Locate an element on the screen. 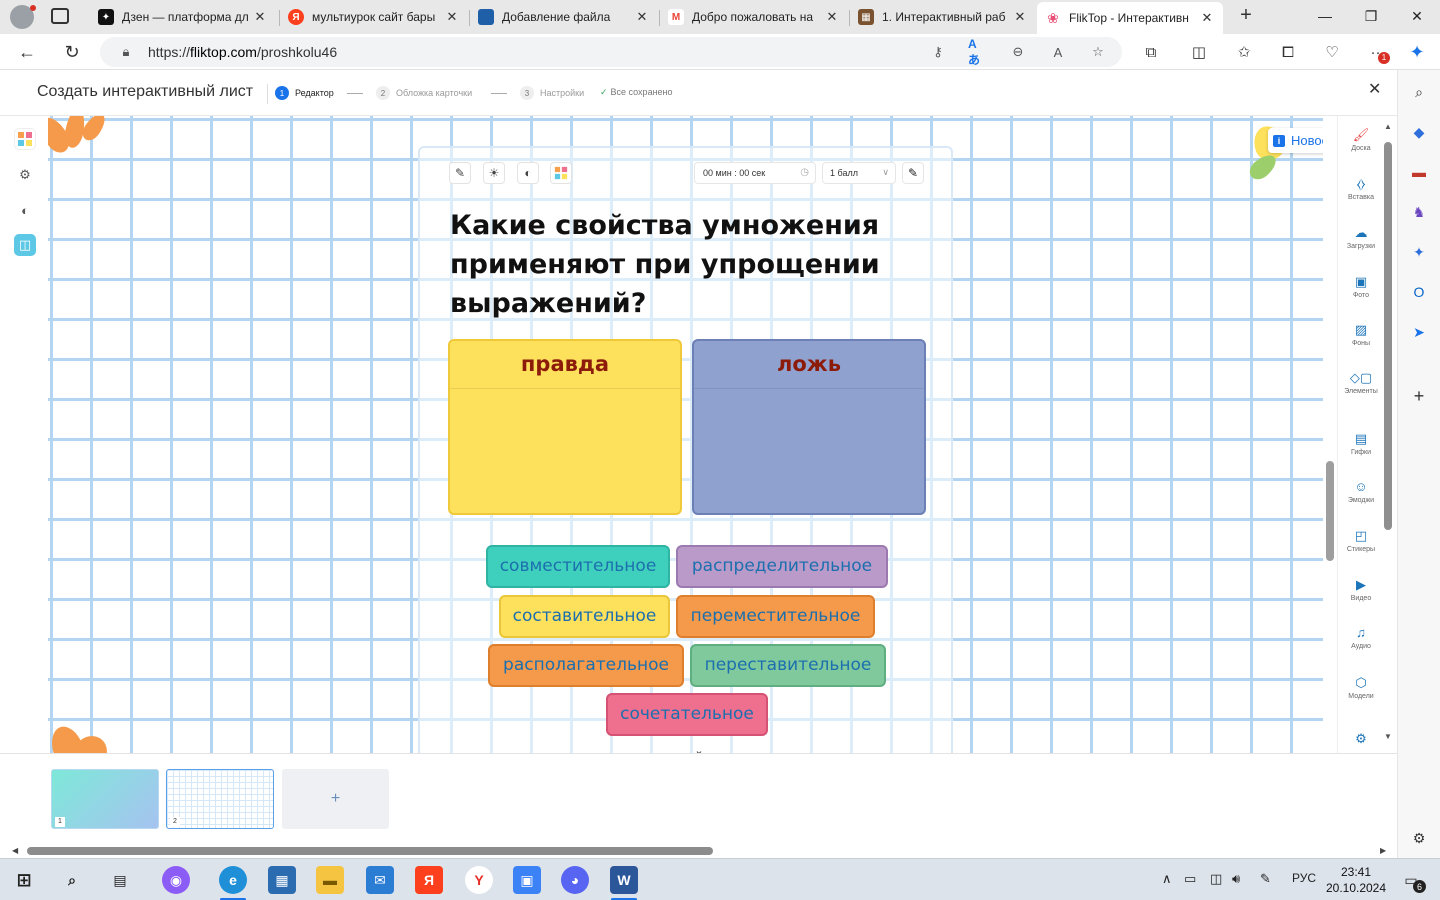  split-screen-icon: ◫ is located at coordinates (1199, 52).